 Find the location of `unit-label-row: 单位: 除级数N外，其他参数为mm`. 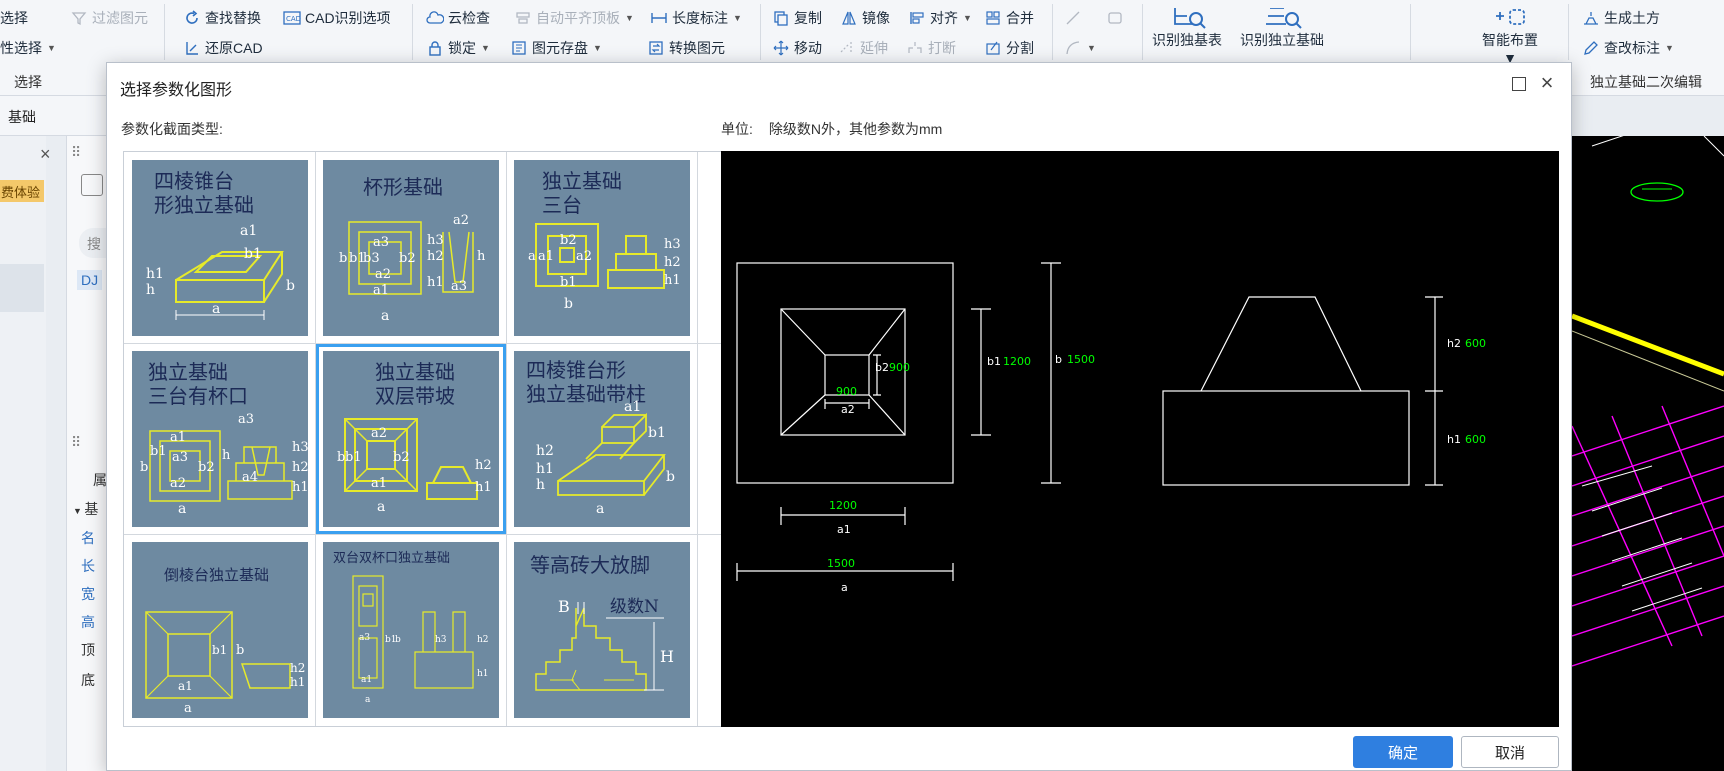

unit-label-row: 单位: 除级数N外，其他参数为mm is located at coordinates (831, 129).